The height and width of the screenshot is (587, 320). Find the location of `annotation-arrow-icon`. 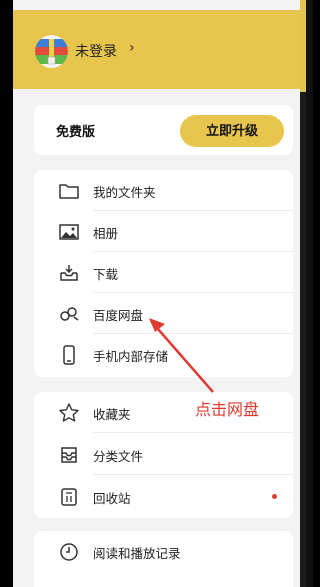

annotation-arrow-icon is located at coordinates (181, 355).